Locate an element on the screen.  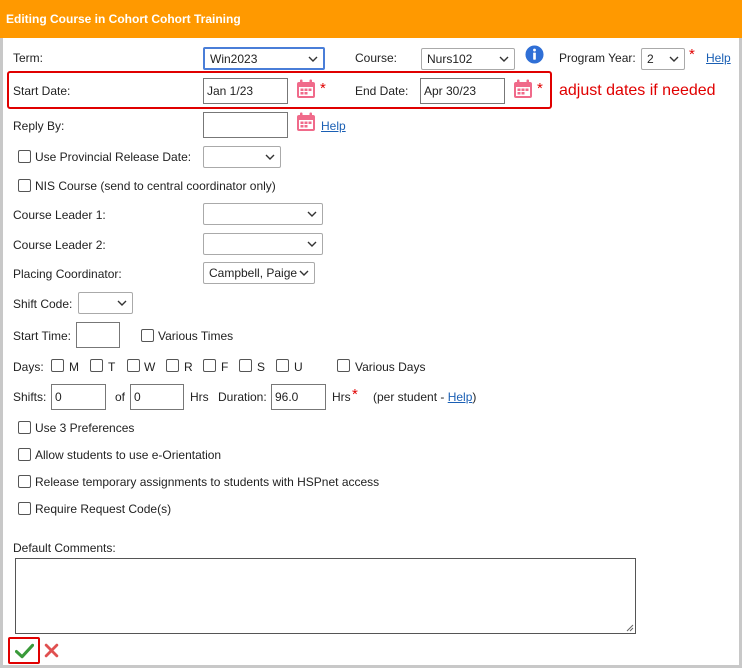
reply-by-label: Reply By: is located at coordinates (39, 126).